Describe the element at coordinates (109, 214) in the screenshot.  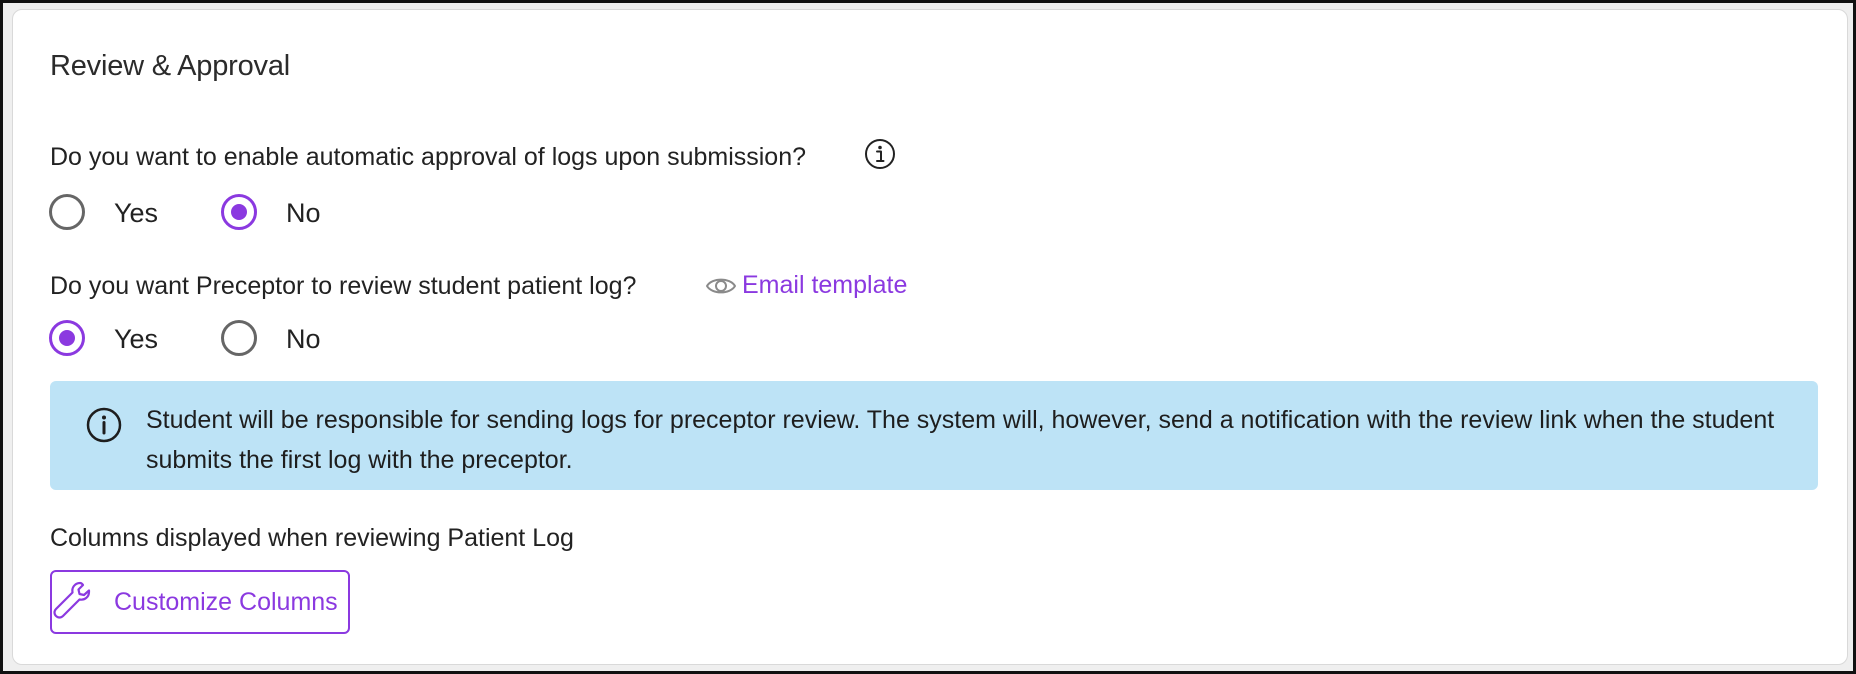
I see `auto-approval-yes-radio: Yes` at that location.